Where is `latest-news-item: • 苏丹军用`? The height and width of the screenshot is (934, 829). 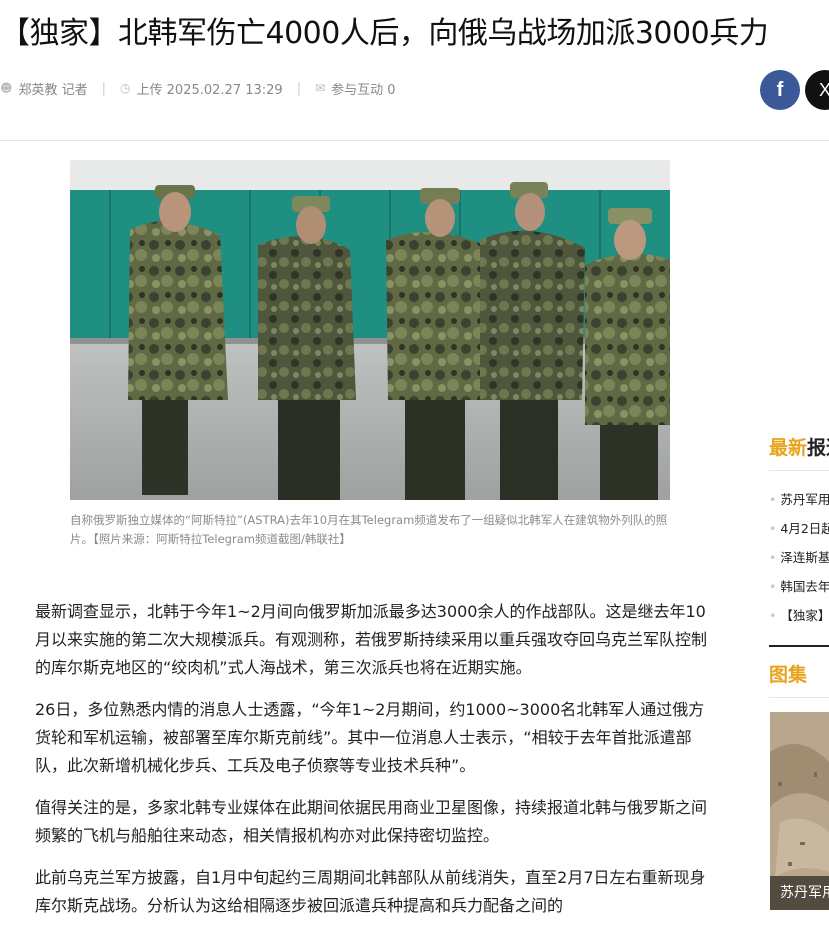
latest-news-item: • 苏丹军用 is located at coordinates (799, 499).